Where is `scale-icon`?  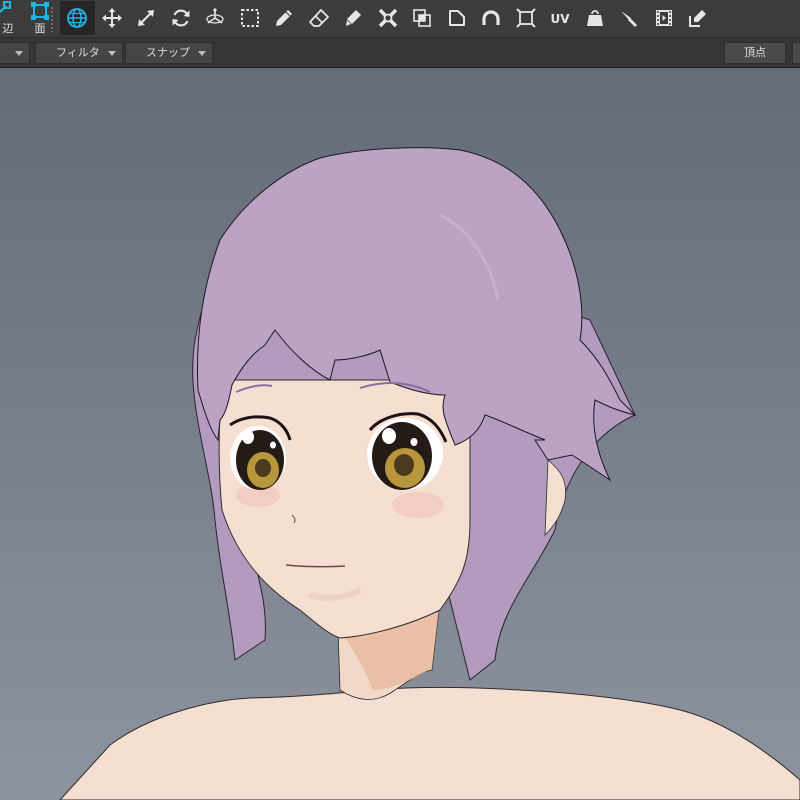
scale-icon is located at coordinates (146, 18).